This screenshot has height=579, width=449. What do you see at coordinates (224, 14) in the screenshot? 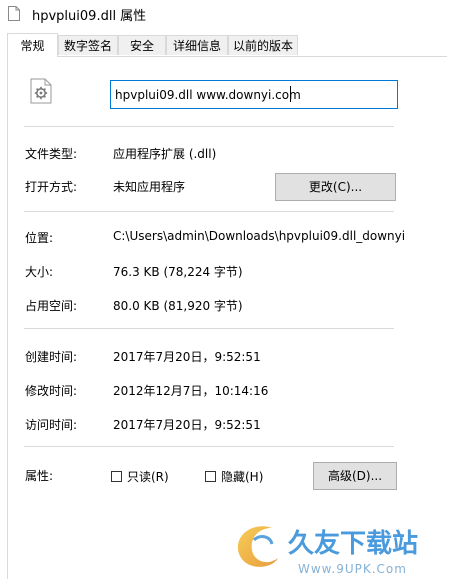
I see `title-bar: hpvplui09.dll 属性` at bounding box center [224, 14].